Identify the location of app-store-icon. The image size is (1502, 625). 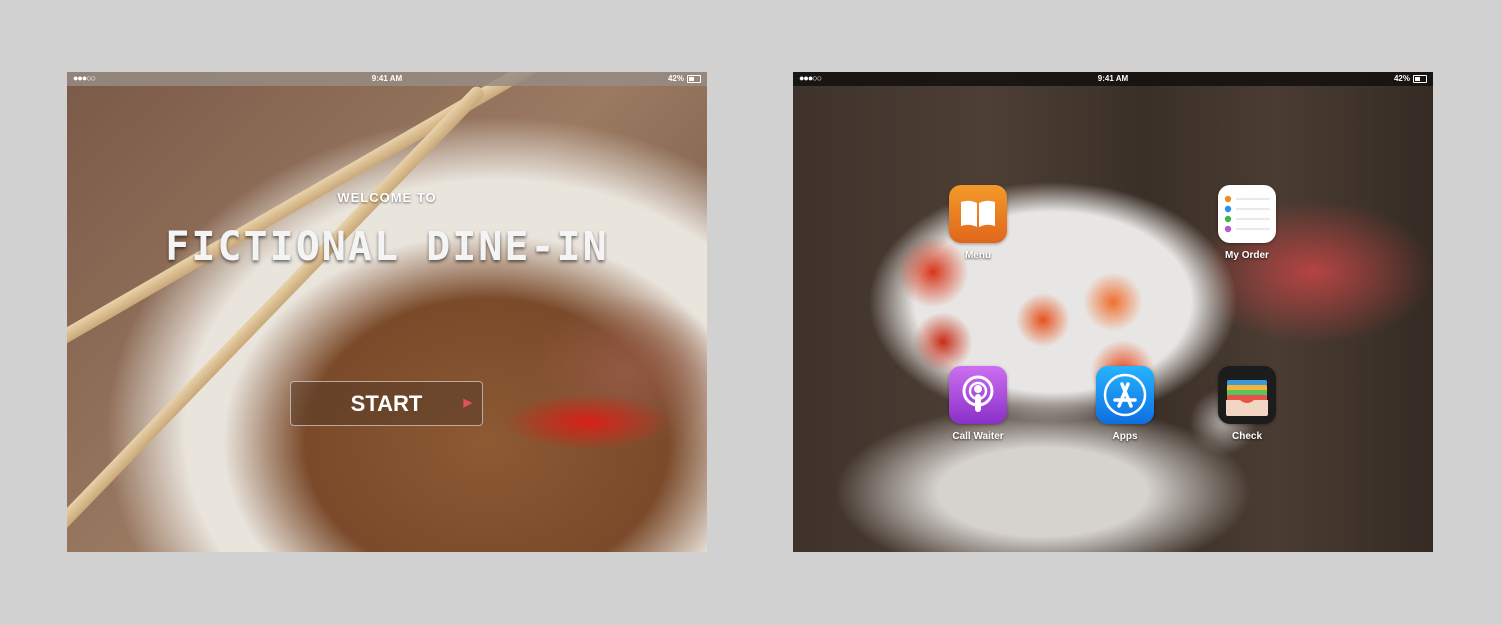
(1125, 395).